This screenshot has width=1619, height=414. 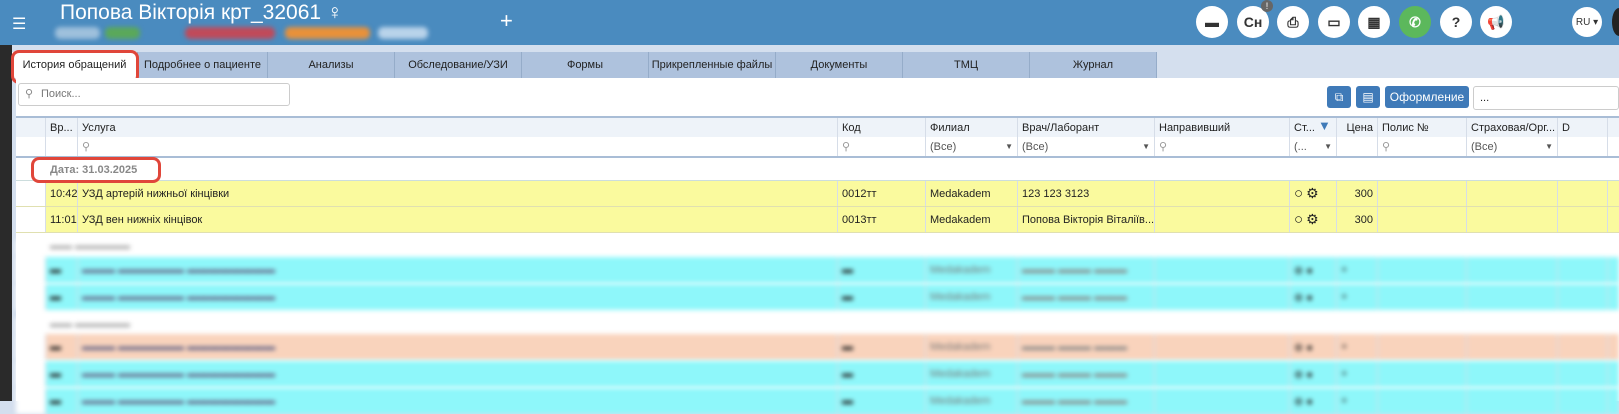 What do you see at coordinates (839, 65) in the screenshot?
I see `tab-6: Документы` at bounding box center [839, 65].